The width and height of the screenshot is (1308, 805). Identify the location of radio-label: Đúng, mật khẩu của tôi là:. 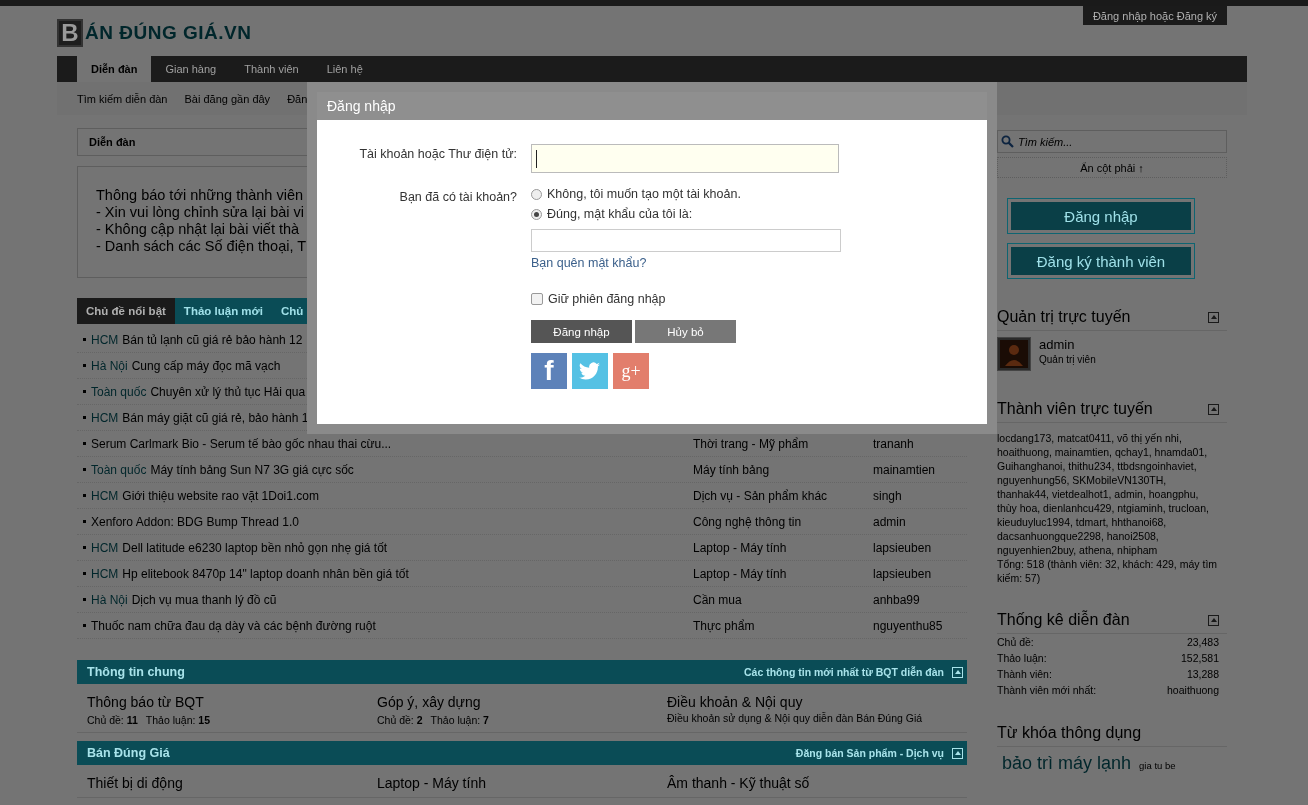
(620, 214).